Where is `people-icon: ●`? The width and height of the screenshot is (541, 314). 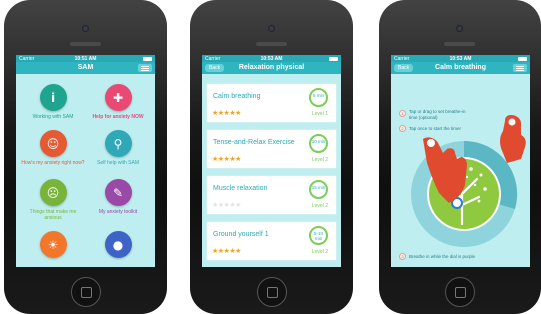 people-icon: ● is located at coordinates (118, 244).